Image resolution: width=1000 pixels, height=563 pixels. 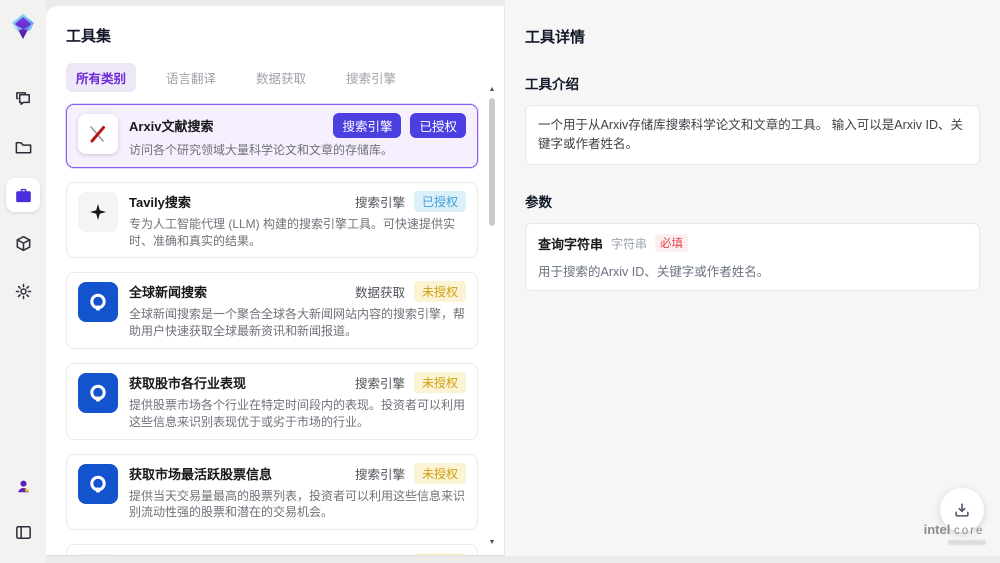 I want to click on panel-toggle-icon, so click(x=23, y=532).